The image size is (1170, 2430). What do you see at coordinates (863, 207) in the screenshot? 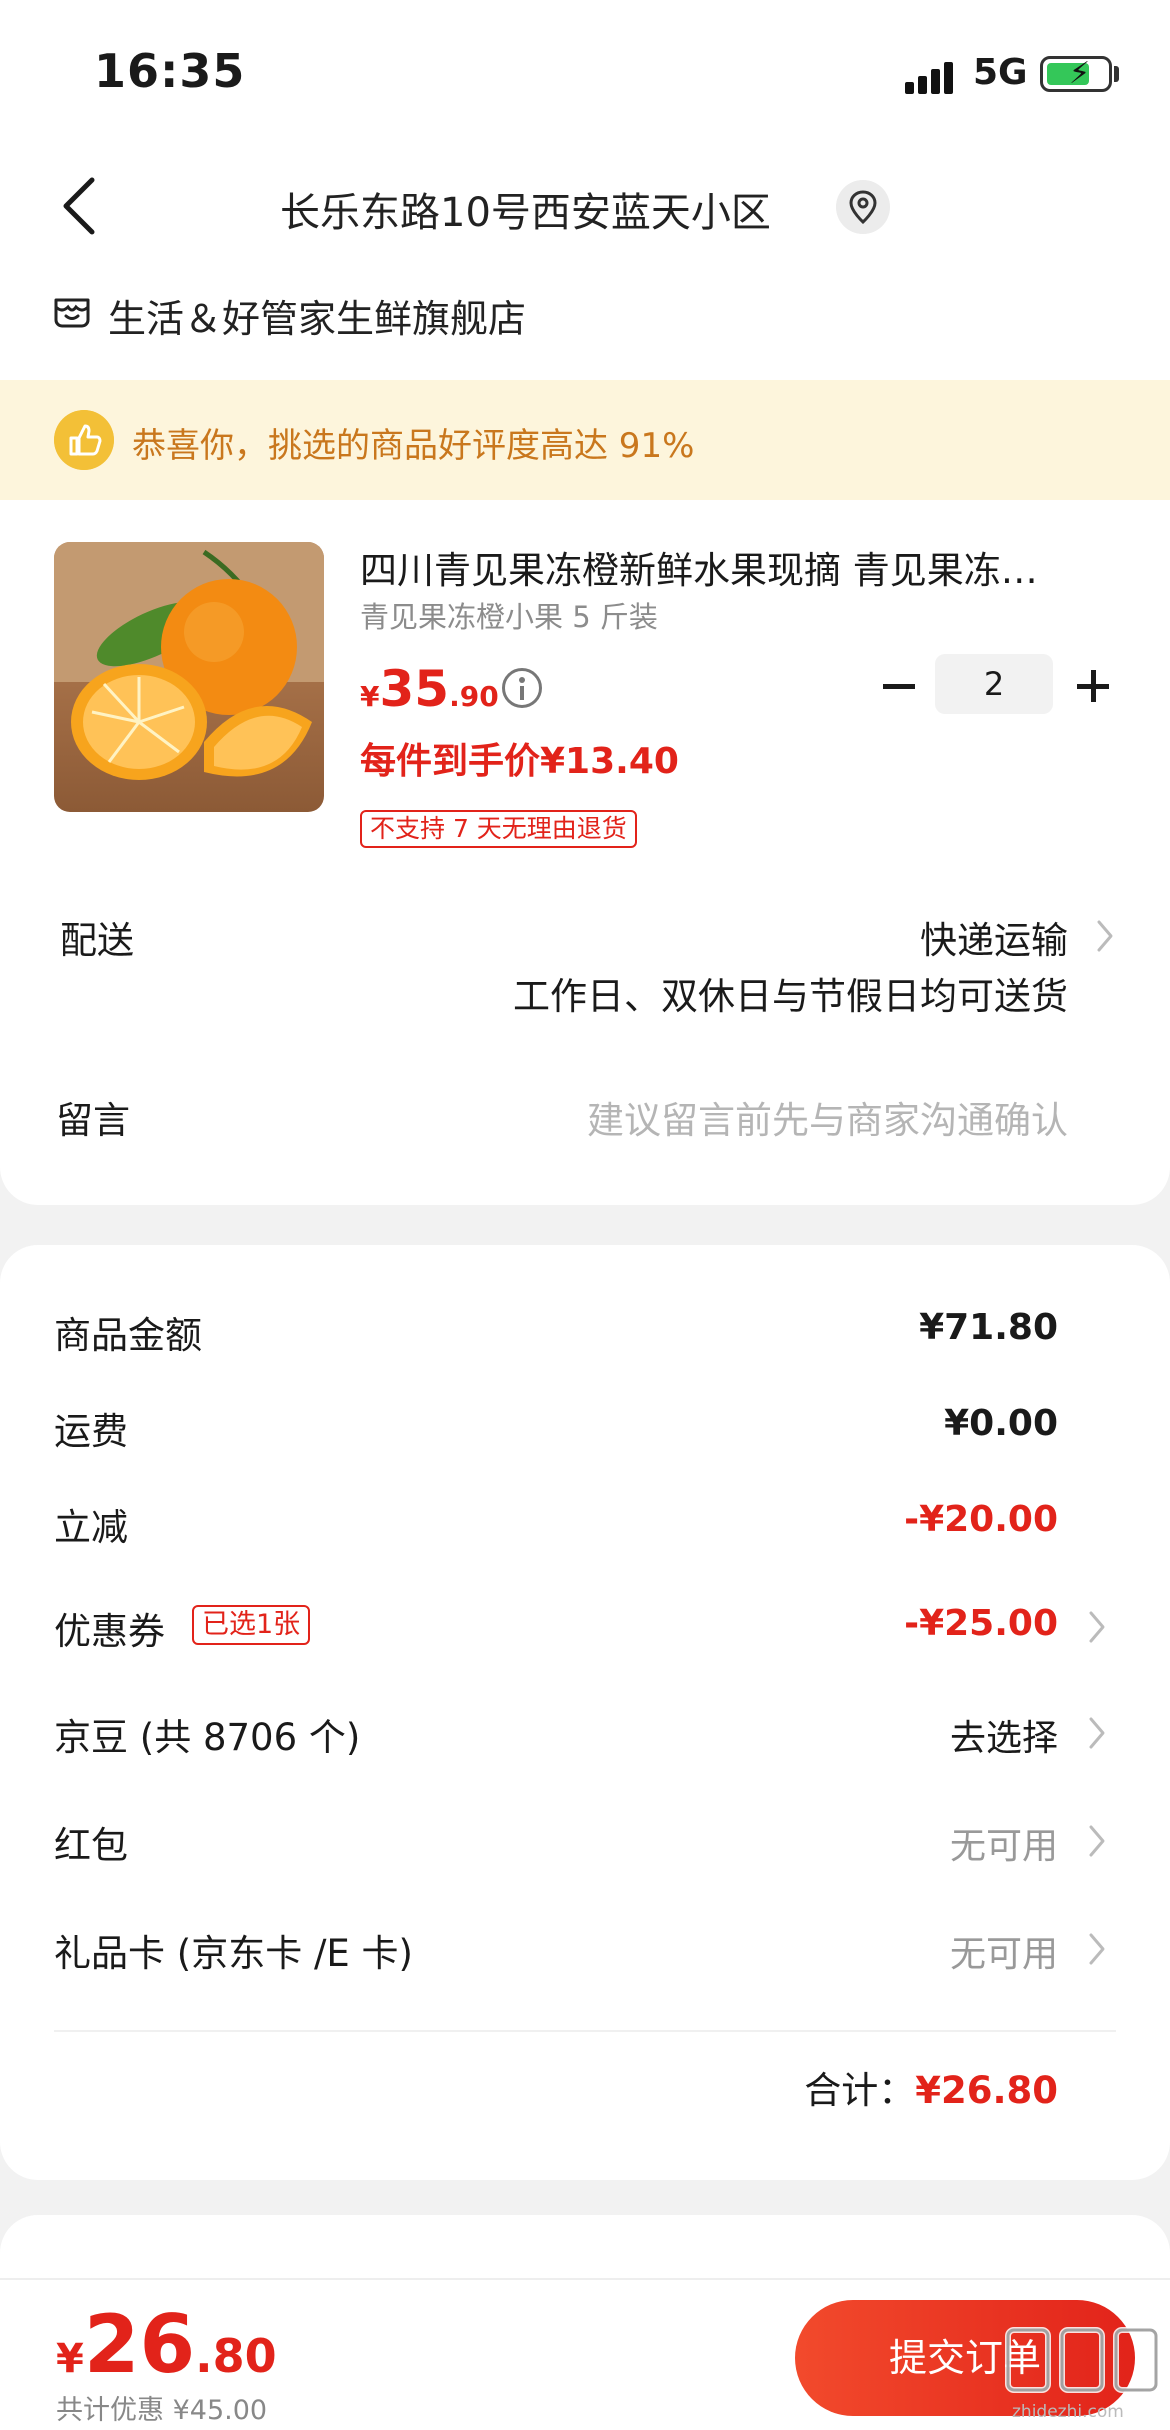
I see `location-pin-icon` at bounding box center [863, 207].